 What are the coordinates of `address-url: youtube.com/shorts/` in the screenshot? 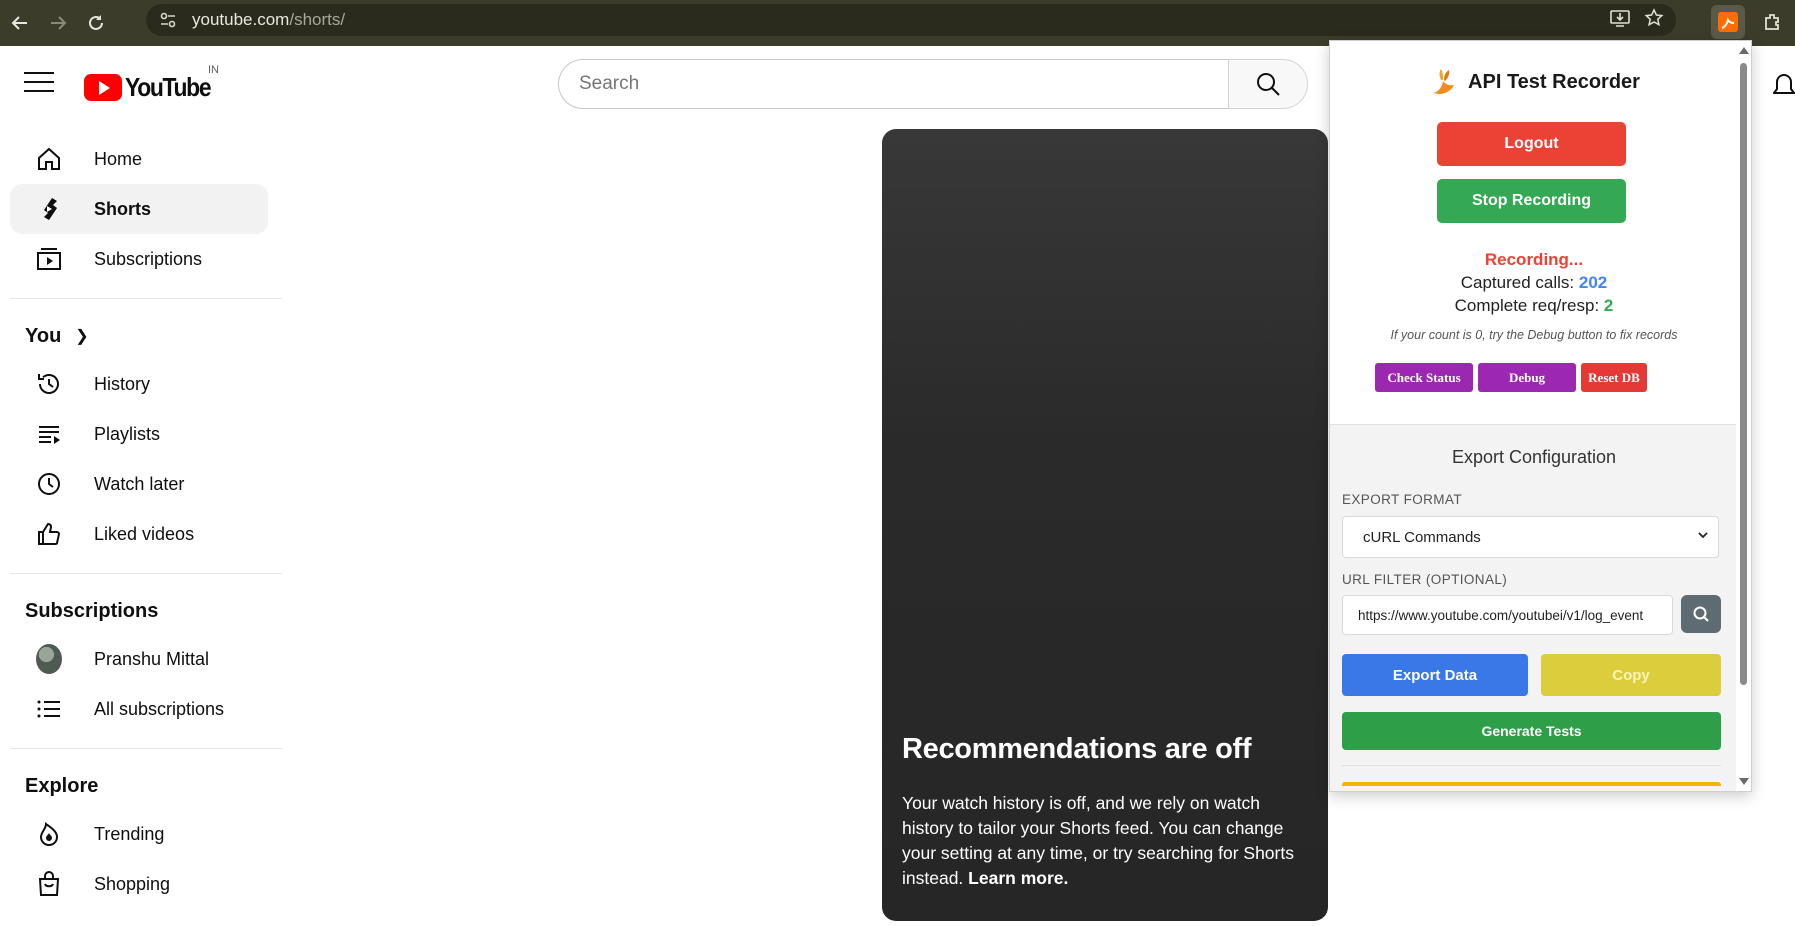 It's located at (268, 20).